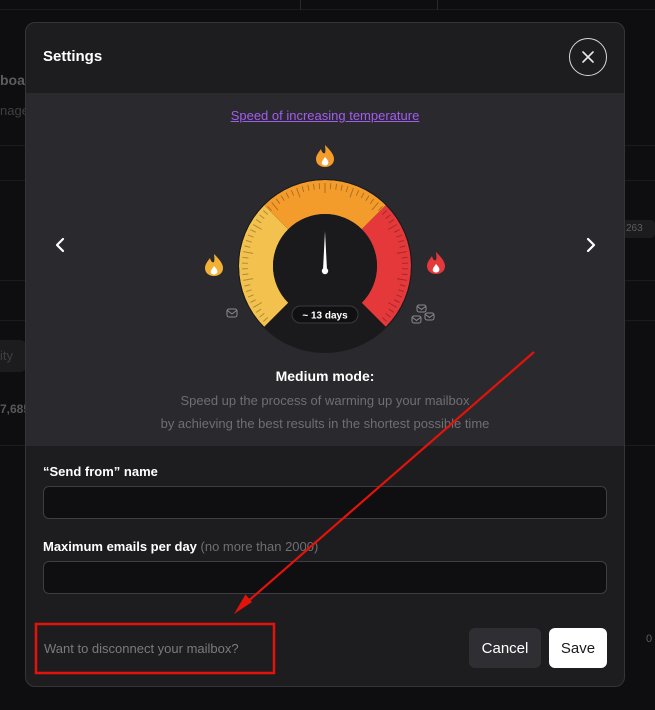  I want to click on temperature-gauge: ~ 13 days, so click(325, 249).